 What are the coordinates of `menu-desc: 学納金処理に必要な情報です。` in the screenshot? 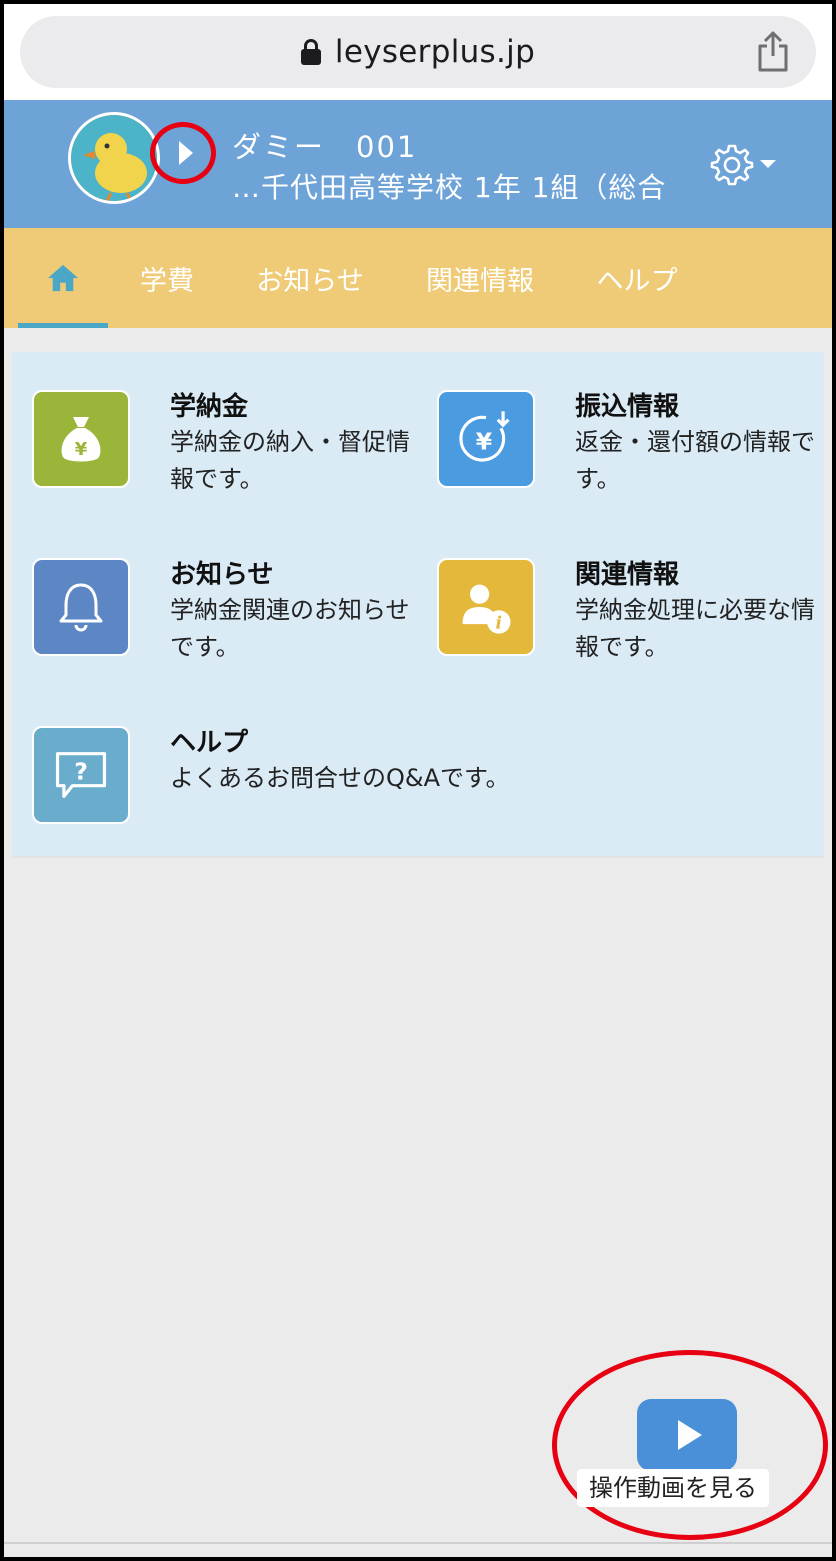 It's located at (695, 628).